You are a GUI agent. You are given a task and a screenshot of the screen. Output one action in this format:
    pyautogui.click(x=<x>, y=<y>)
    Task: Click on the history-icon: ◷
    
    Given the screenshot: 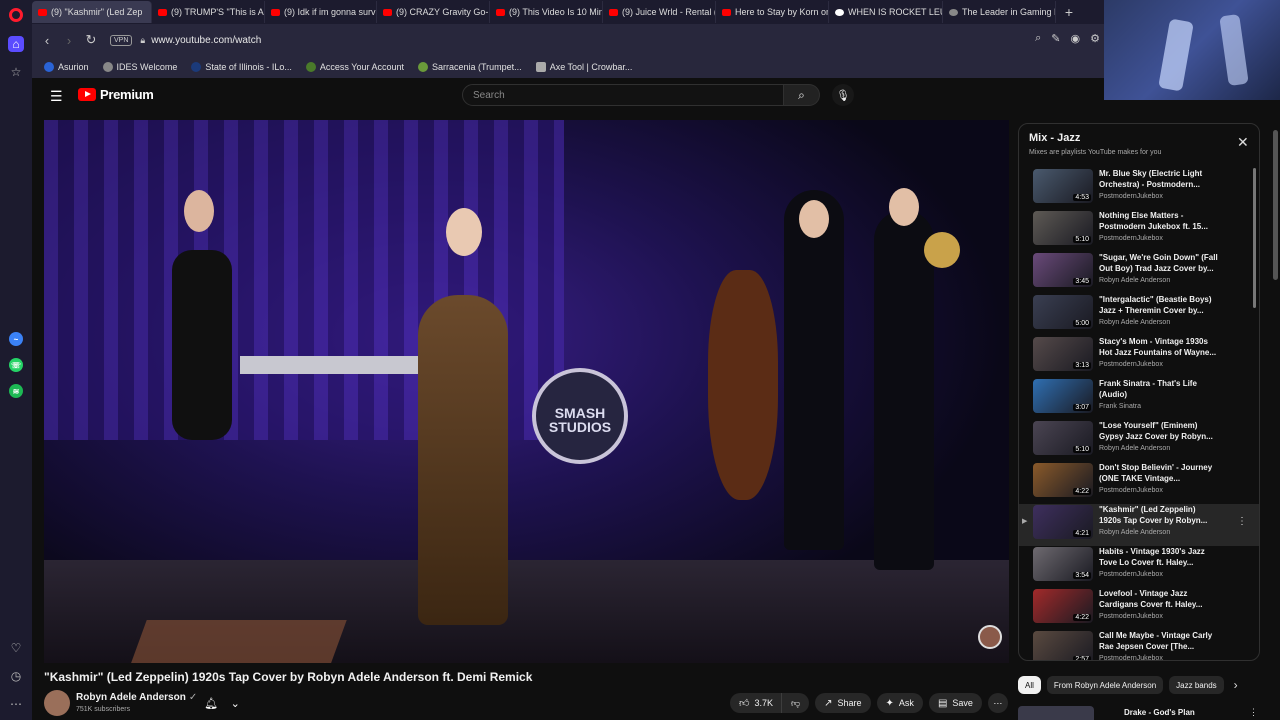 What is the action you would take?
    pyautogui.click(x=16, y=676)
    